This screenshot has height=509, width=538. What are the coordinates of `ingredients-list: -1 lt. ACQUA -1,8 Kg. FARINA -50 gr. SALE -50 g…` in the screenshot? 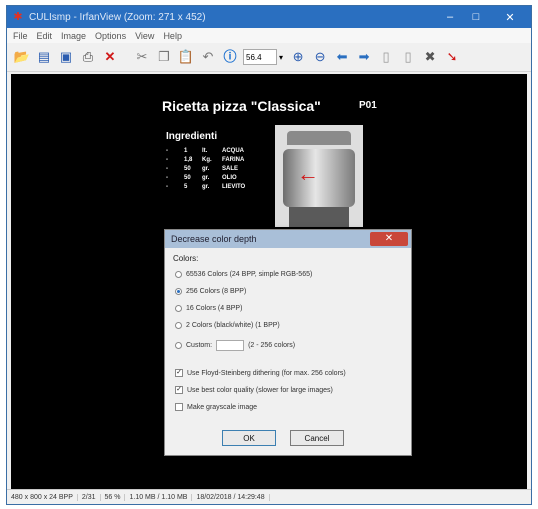 It's located at (214, 169).